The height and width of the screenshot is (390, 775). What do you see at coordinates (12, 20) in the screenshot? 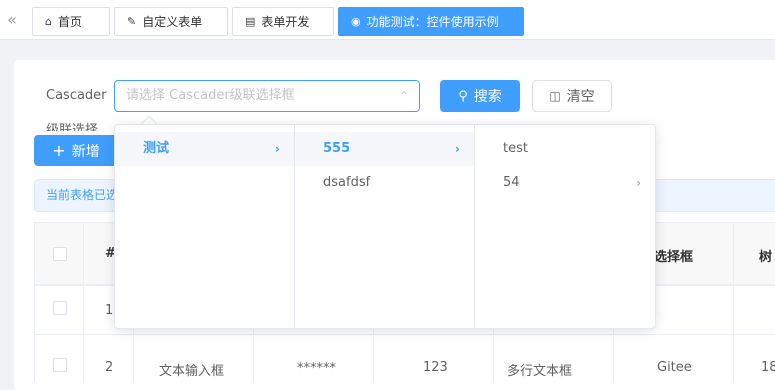
I see `collapse-icon: «` at bounding box center [12, 20].